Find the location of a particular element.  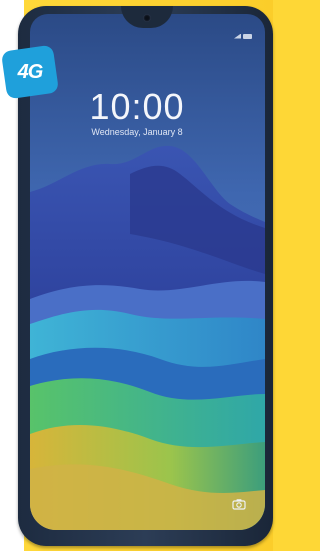

status-bar is located at coordinates (243, 36).